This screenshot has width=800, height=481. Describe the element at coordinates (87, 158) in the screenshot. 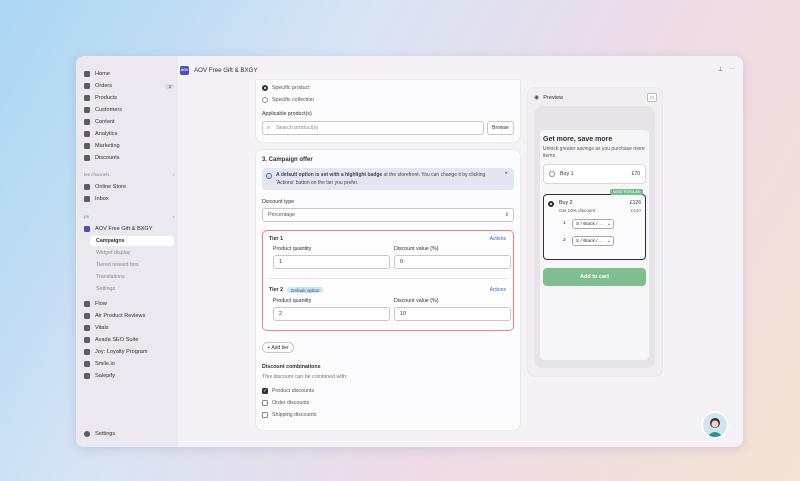

I see `discount-icon` at that location.